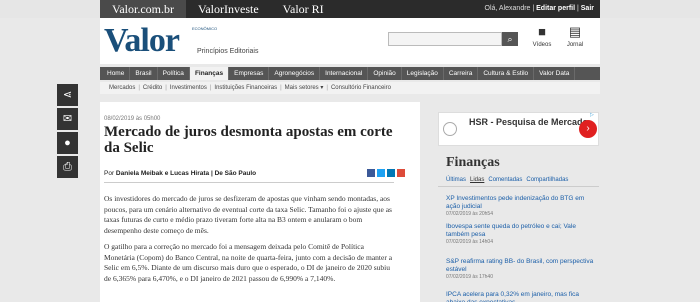  Describe the element at coordinates (575, 31) in the screenshot. I see `newspaper-icon: ▤` at that location.